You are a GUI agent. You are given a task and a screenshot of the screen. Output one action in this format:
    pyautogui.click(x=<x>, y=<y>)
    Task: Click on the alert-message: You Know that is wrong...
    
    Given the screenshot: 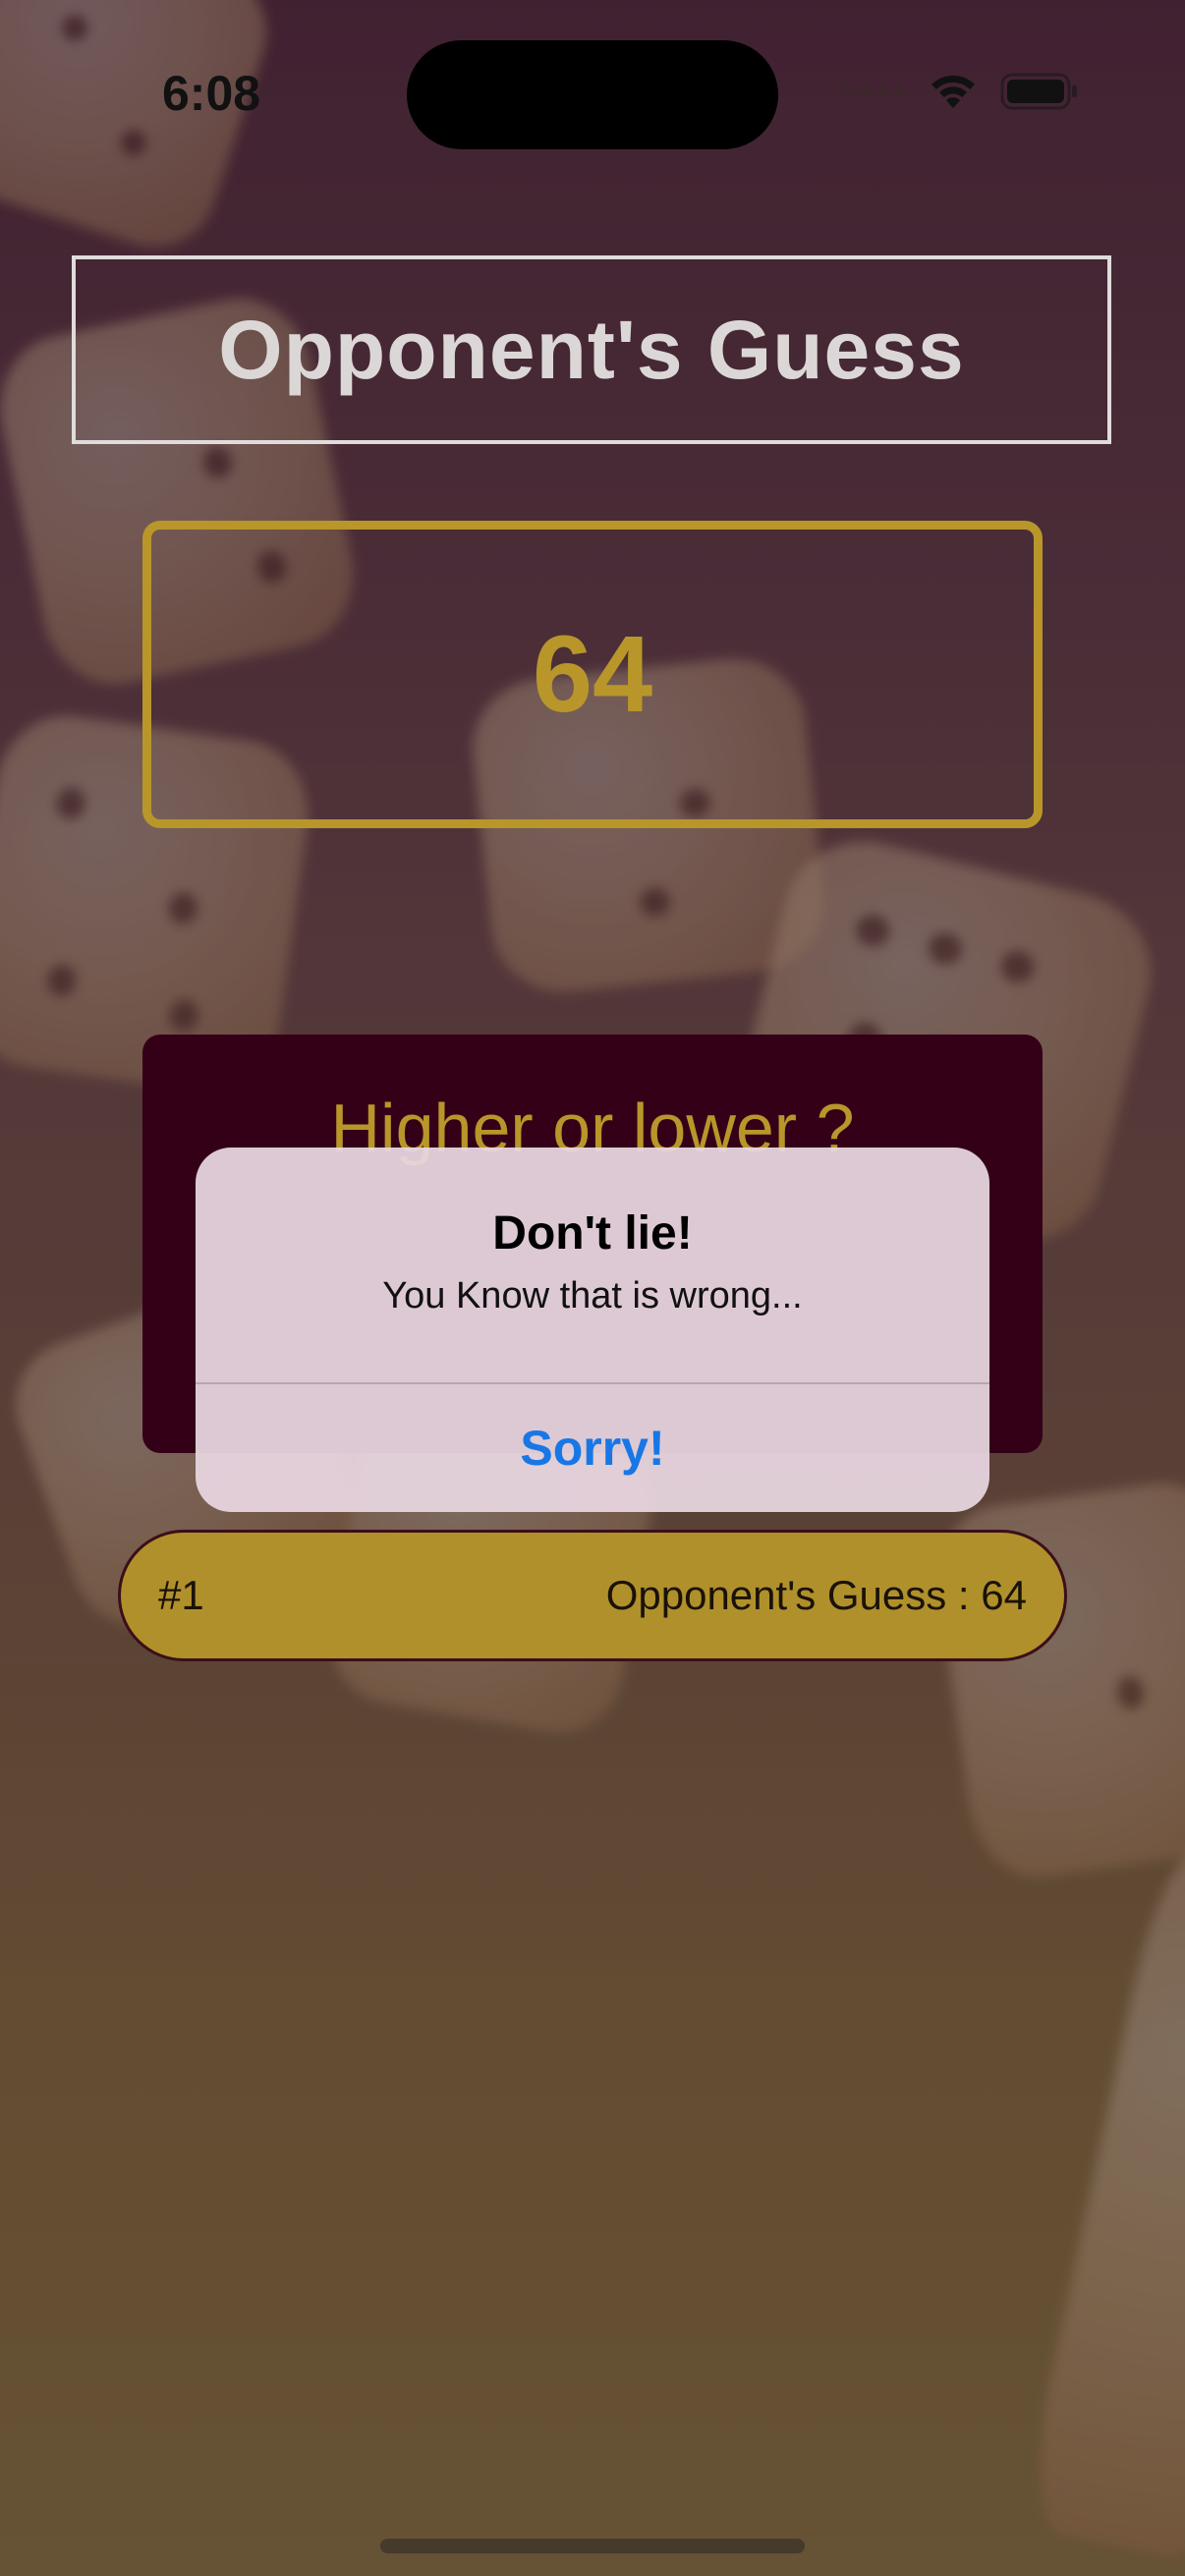 What is the action you would take?
    pyautogui.click(x=592, y=1295)
    